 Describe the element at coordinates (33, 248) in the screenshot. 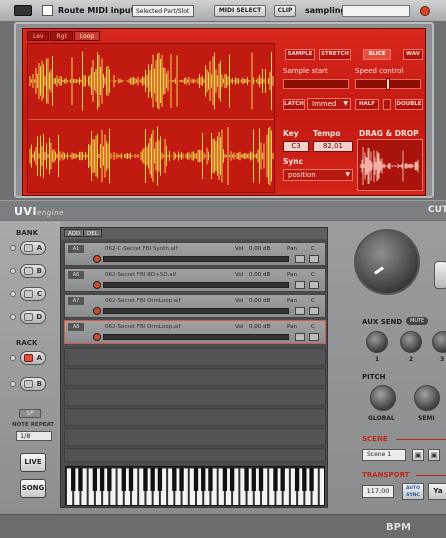

I see `bank-a-button: A` at that location.